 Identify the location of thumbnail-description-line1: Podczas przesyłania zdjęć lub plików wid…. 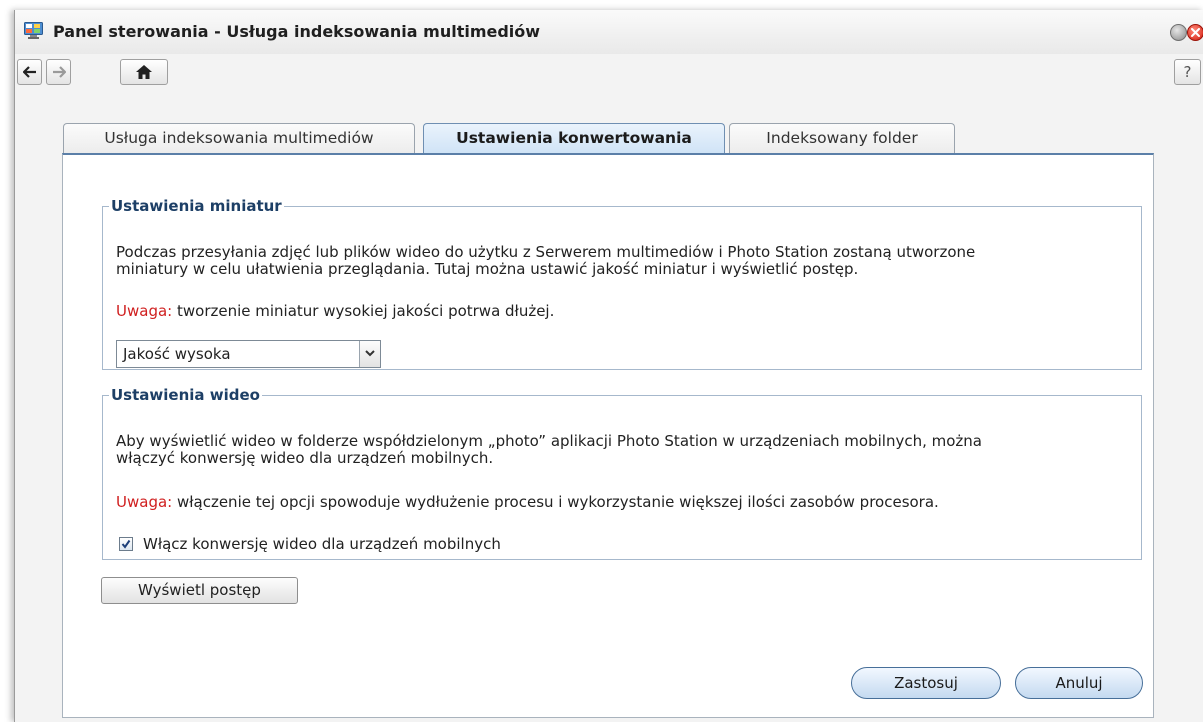
(546, 252).